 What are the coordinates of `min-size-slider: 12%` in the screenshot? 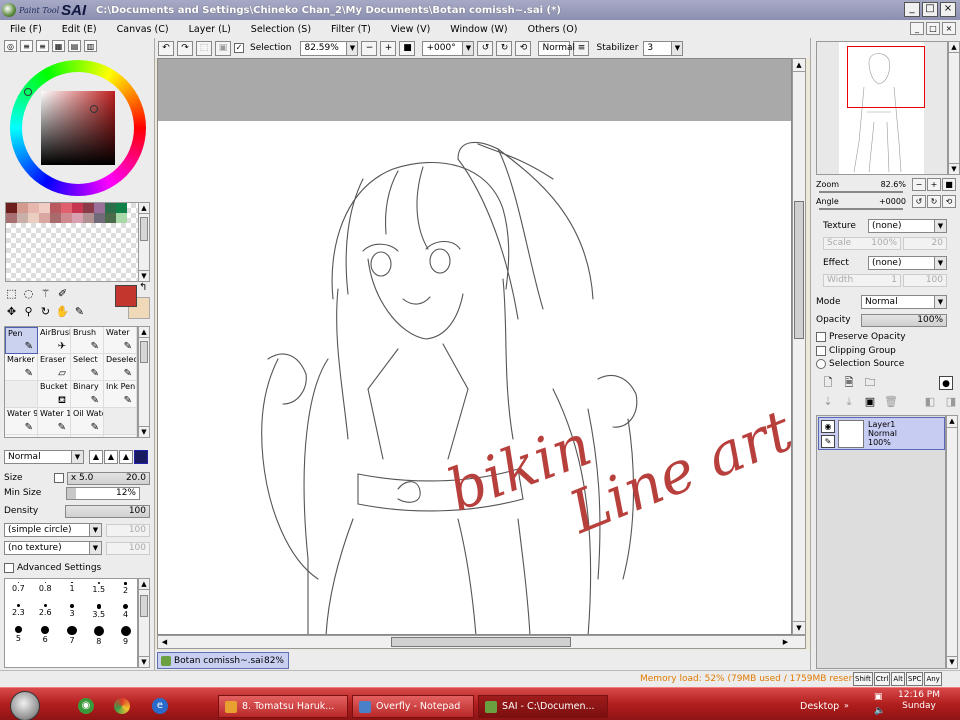 It's located at (103, 493).